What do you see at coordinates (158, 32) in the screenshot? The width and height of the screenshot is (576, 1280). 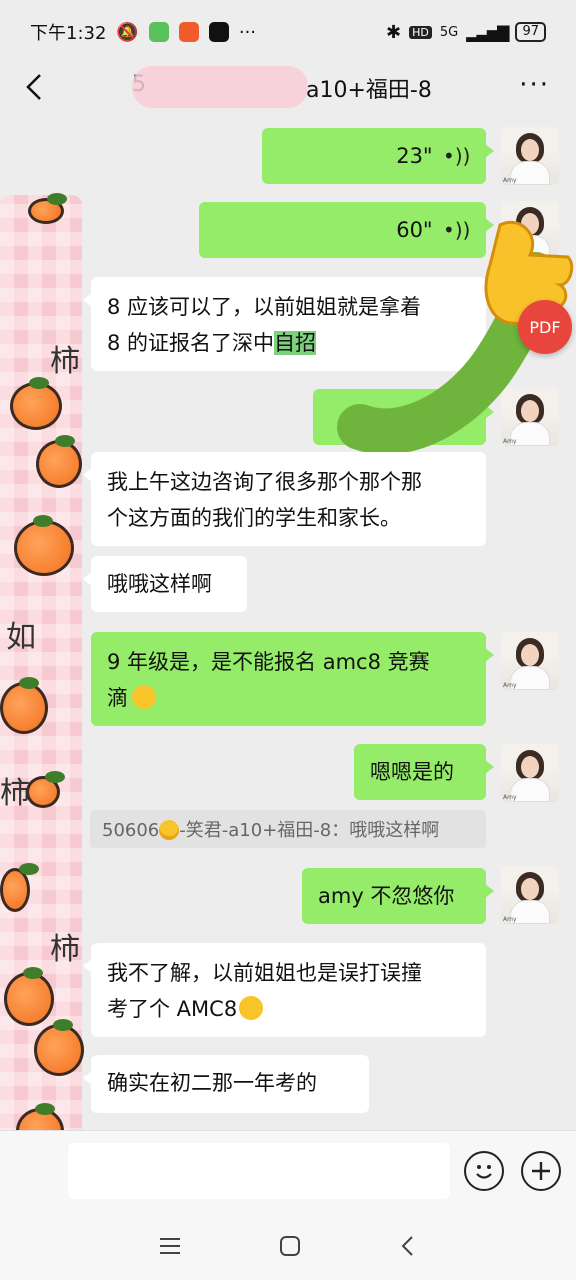 I see `wechat-app-icon` at bounding box center [158, 32].